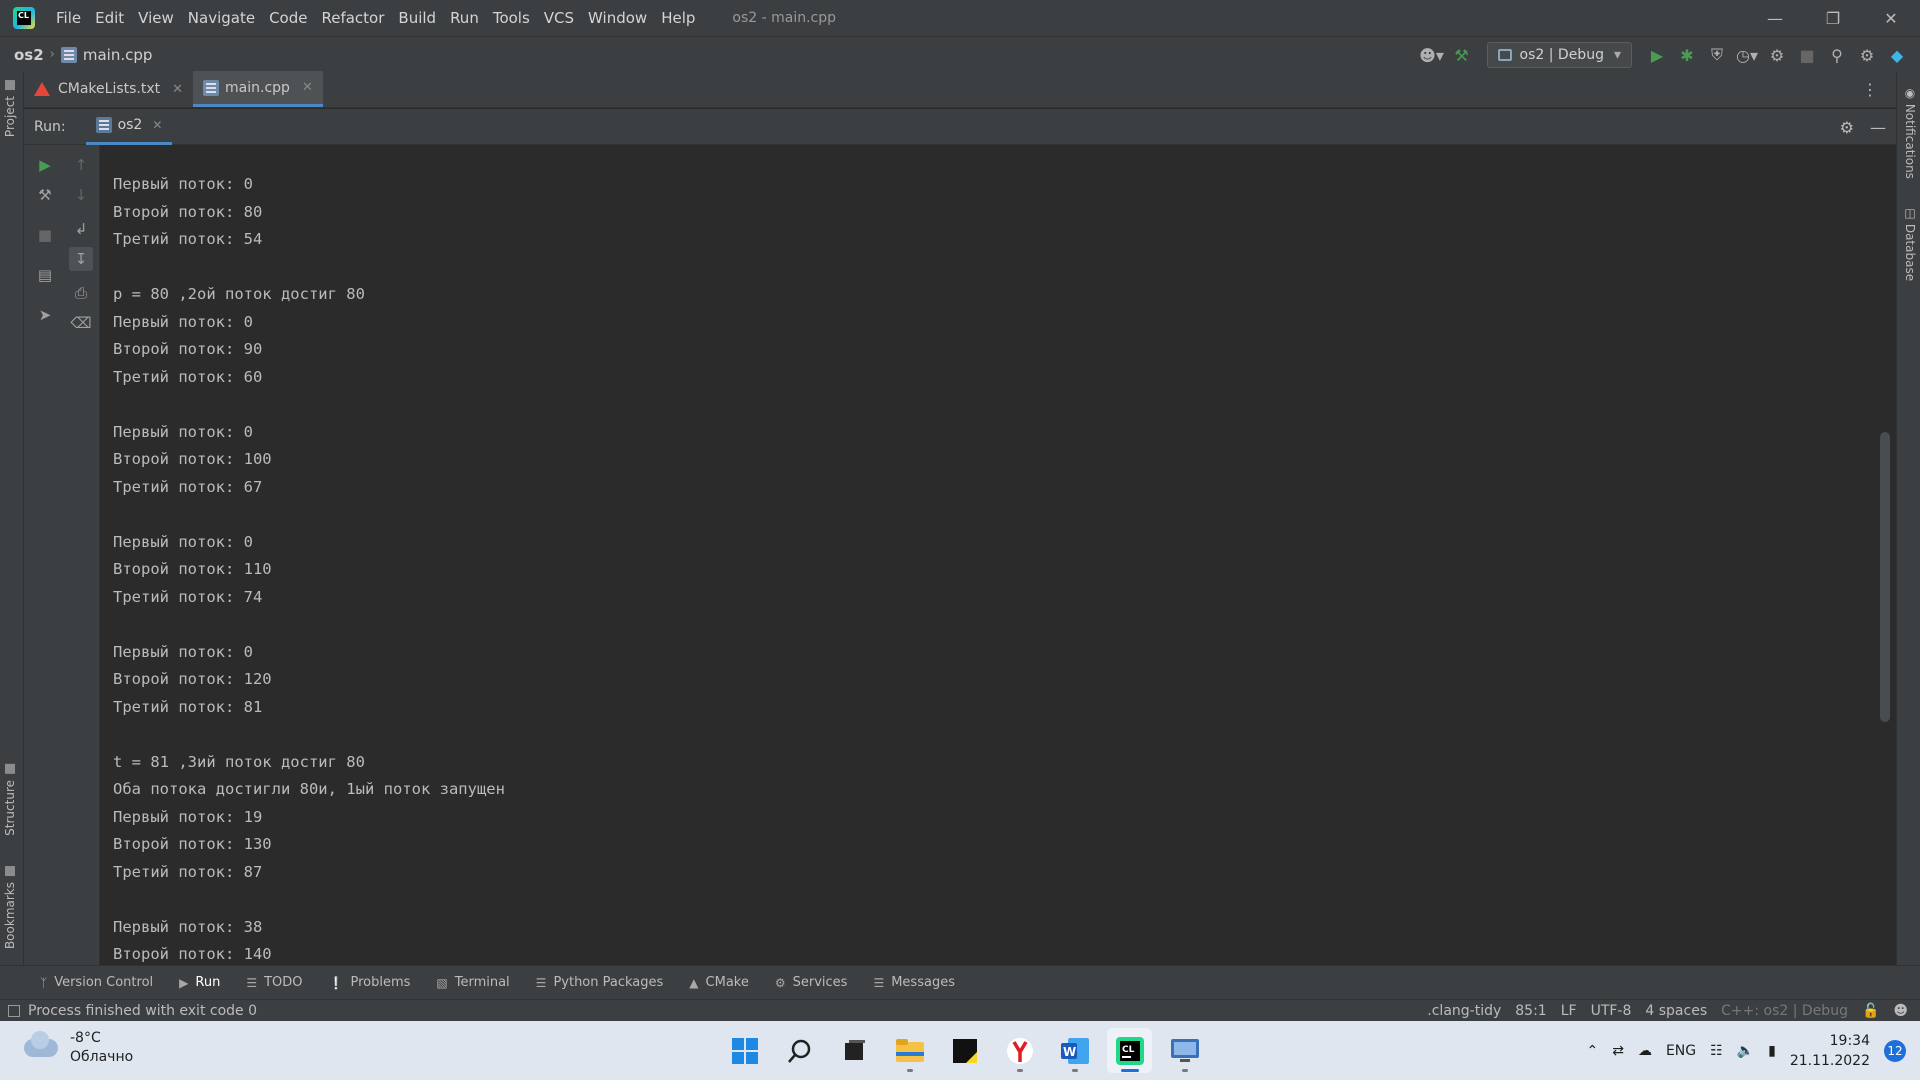  Describe the element at coordinates (1676, 1011) in the screenshot. I see `indent-setting: 4 spaces` at that location.